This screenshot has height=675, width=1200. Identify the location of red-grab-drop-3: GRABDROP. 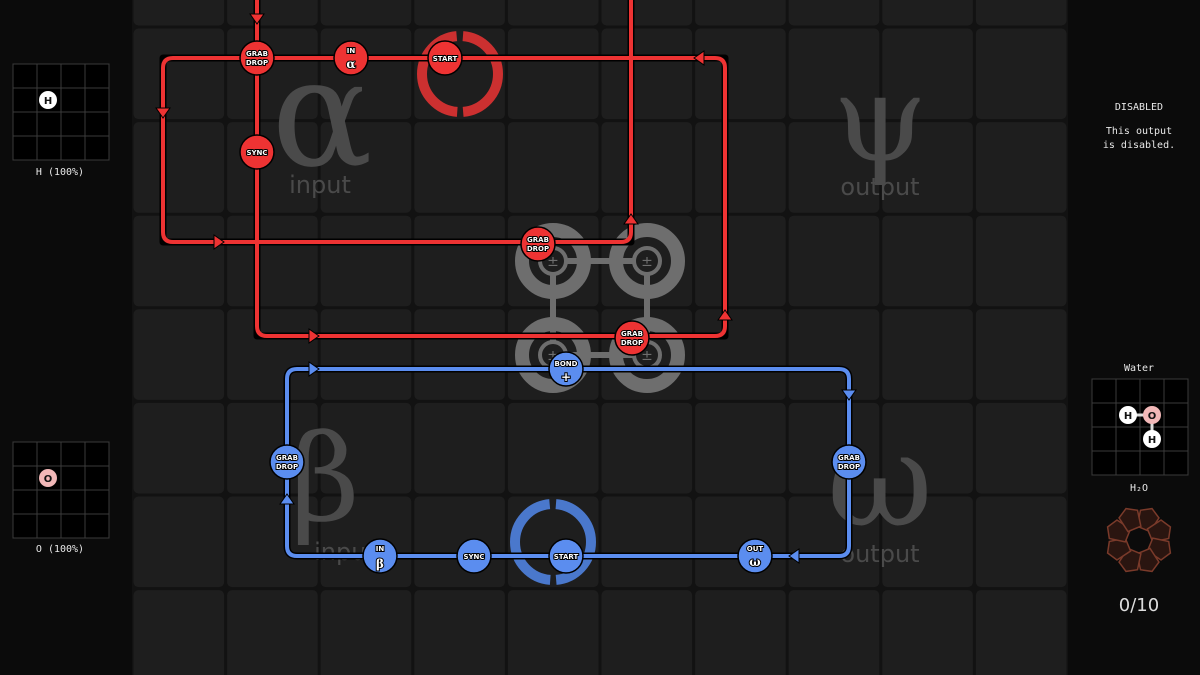
(632, 338).